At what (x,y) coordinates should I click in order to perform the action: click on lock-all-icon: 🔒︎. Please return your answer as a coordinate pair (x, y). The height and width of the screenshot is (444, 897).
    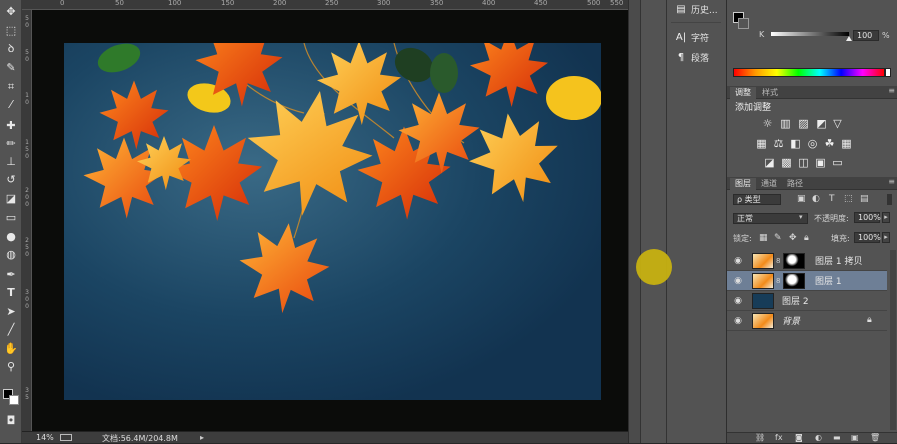
    Looking at the image, I should click on (806, 238).